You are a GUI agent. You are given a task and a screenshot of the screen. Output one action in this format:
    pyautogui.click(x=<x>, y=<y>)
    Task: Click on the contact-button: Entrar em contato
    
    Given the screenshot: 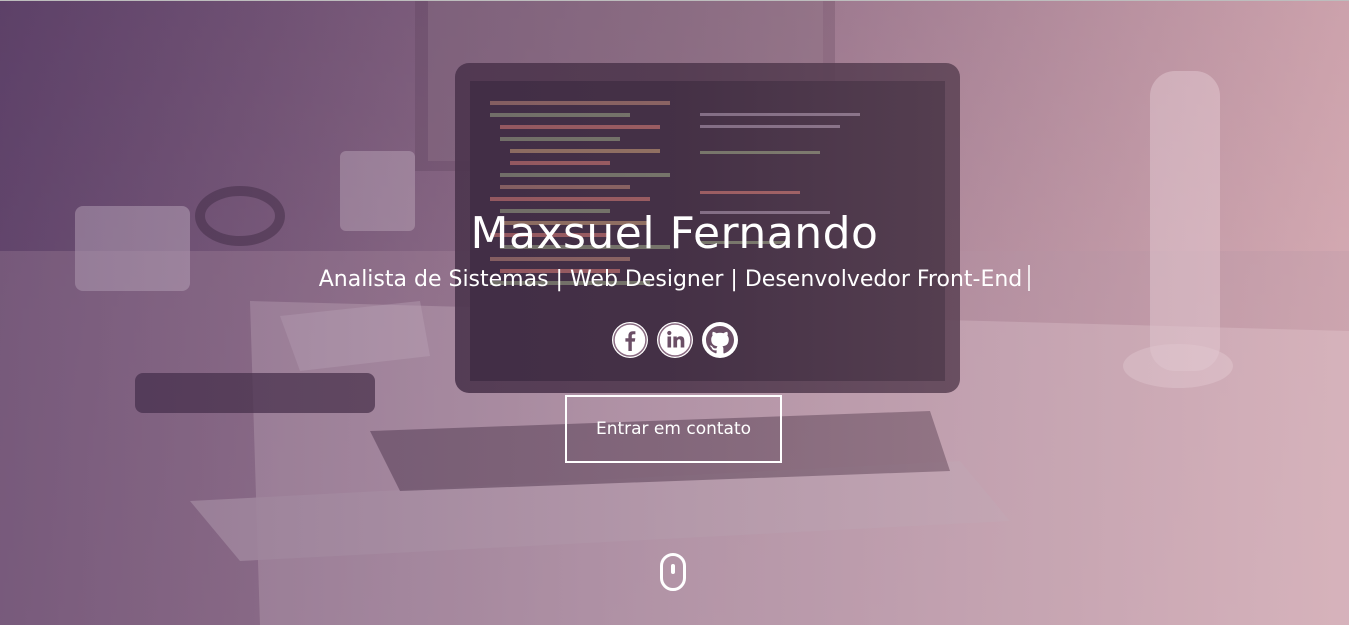 What is the action you would take?
    pyautogui.click(x=673, y=429)
    